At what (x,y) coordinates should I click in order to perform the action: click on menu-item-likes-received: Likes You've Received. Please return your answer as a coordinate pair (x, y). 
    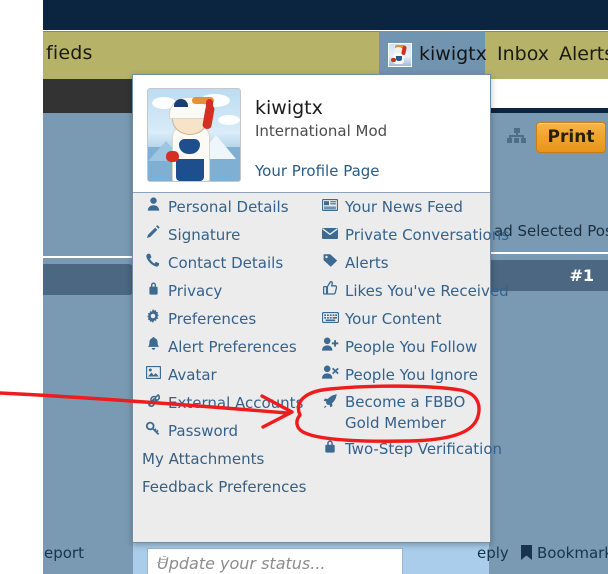
    Looking at the image, I should click on (414, 291).